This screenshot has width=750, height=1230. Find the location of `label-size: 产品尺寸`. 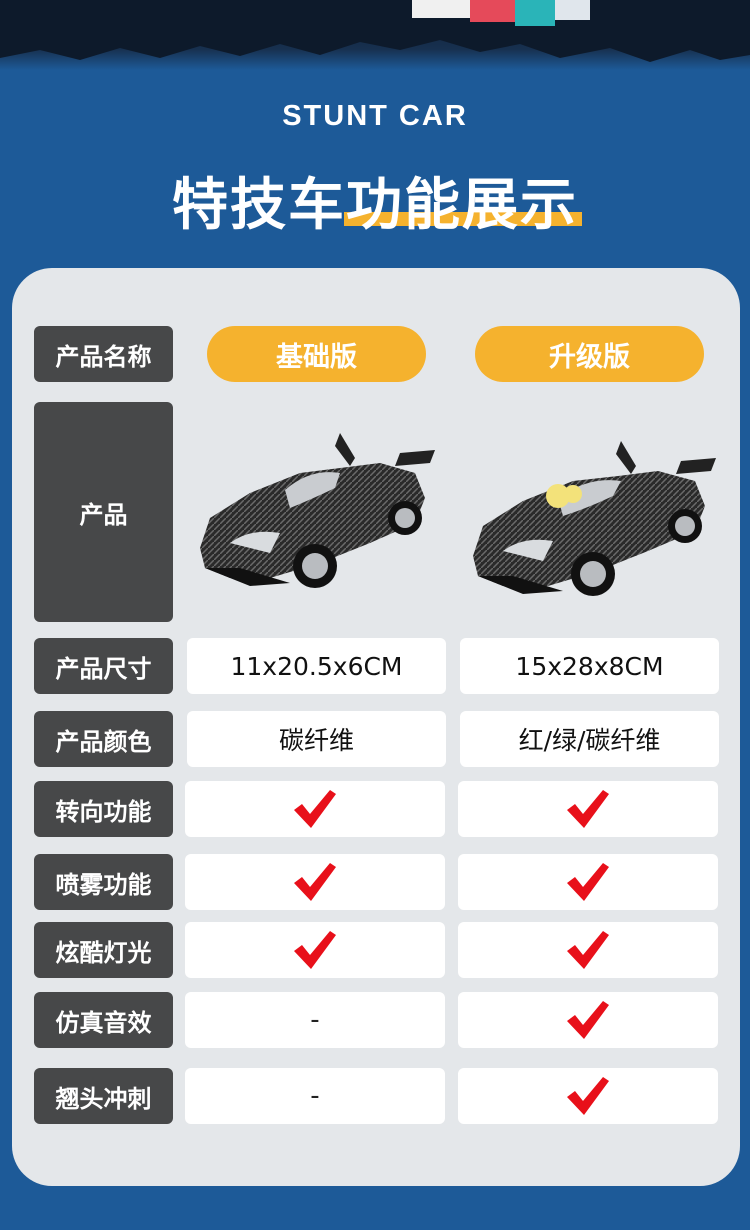

label-size: 产品尺寸 is located at coordinates (103, 666).